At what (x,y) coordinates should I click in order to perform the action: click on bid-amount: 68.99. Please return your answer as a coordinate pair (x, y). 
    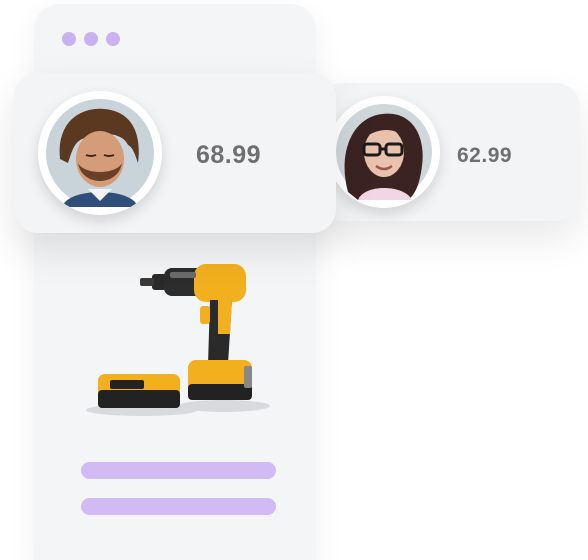
    Looking at the image, I should click on (229, 155).